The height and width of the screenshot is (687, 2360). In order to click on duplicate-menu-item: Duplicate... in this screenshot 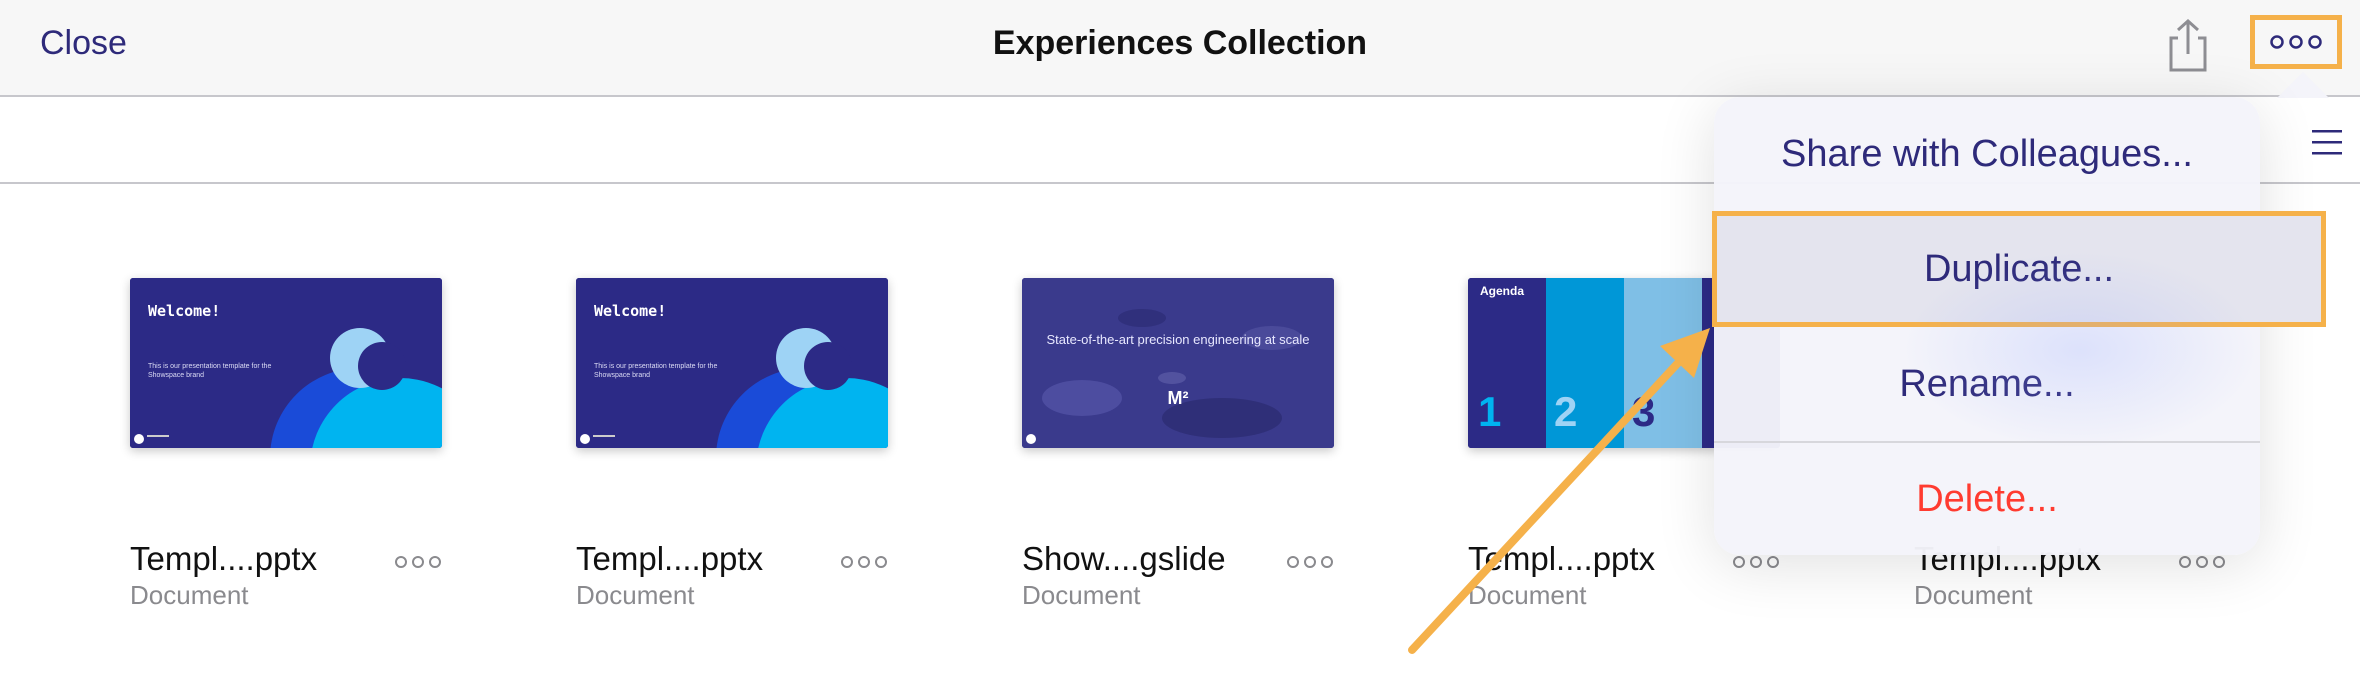, I will do `click(2019, 269)`.